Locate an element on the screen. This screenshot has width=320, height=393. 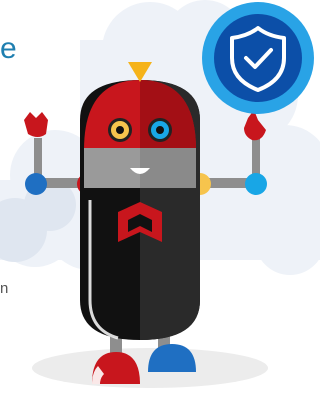
shield-check-icon is located at coordinates (258, 58).